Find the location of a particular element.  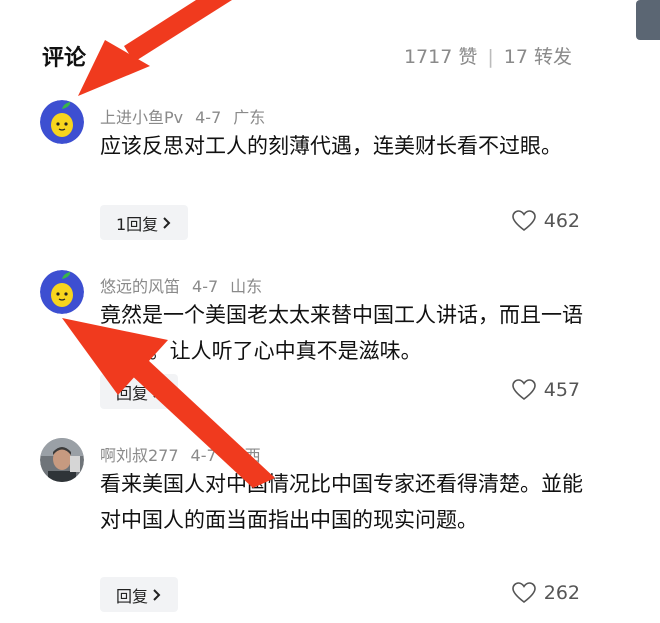

comment-meta: 啊刘叔277 4-7 广西 is located at coordinates (186, 454).